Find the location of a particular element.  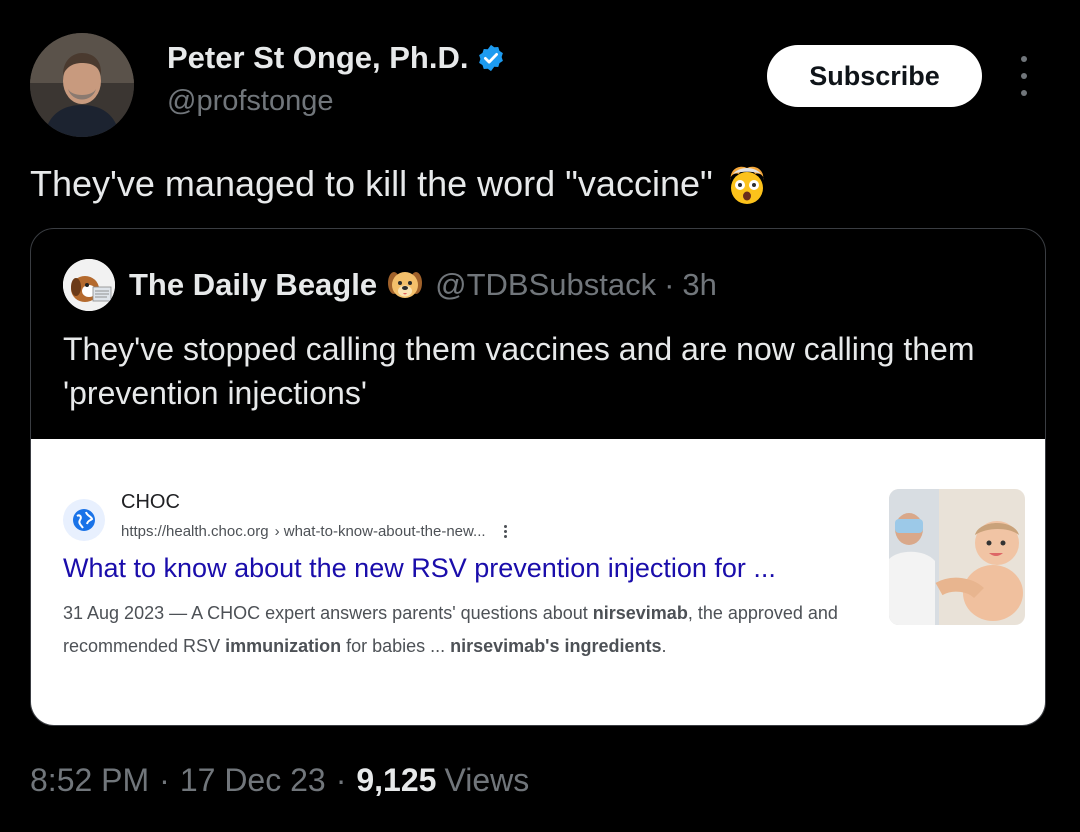

snippet-bold-part: nirsevimab's ingredients is located at coordinates (556, 646).